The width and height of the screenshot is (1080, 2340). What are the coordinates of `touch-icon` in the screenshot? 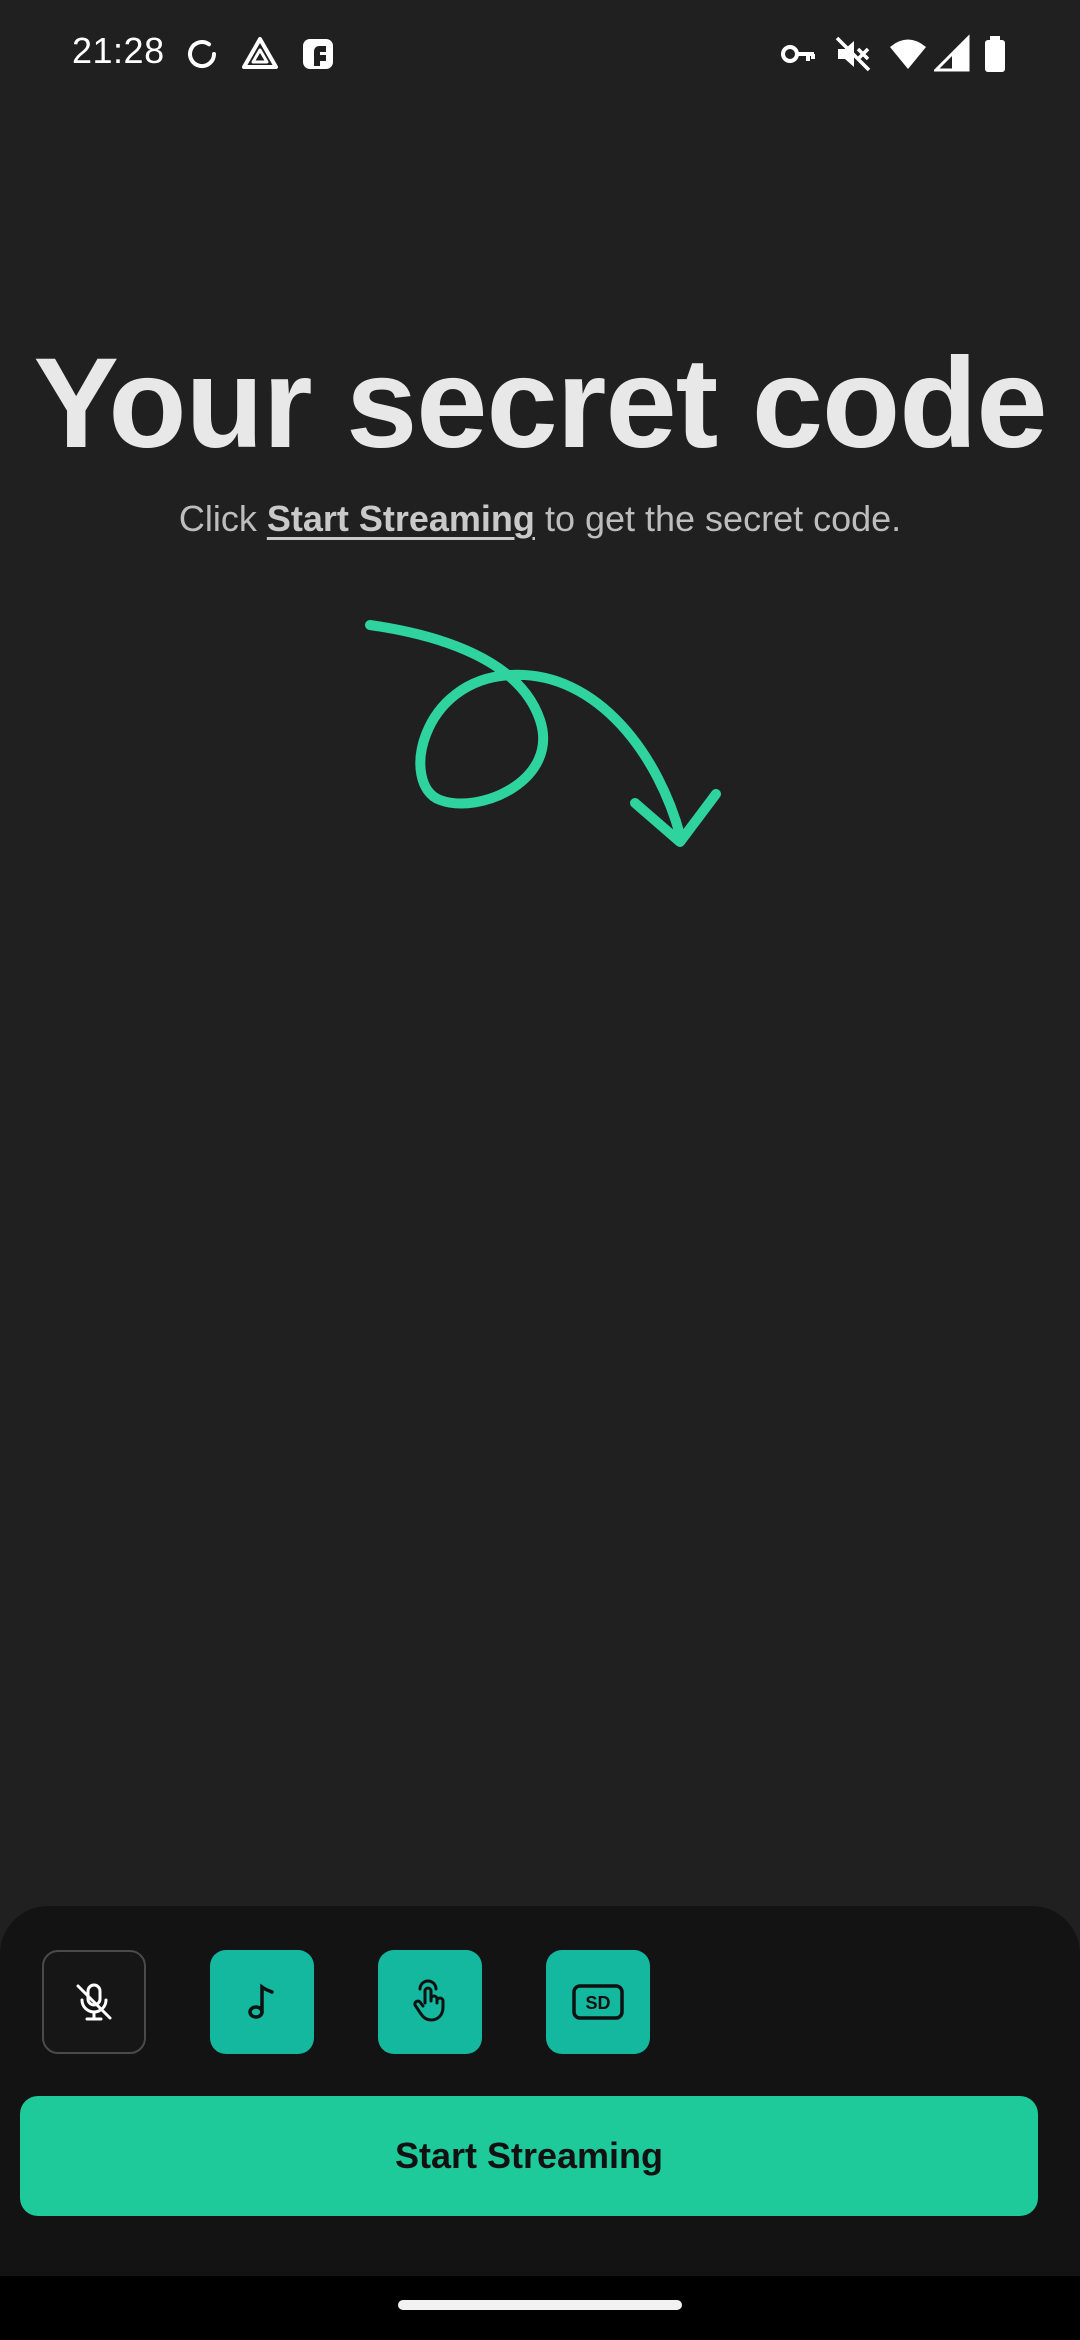 It's located at (429, 2000).